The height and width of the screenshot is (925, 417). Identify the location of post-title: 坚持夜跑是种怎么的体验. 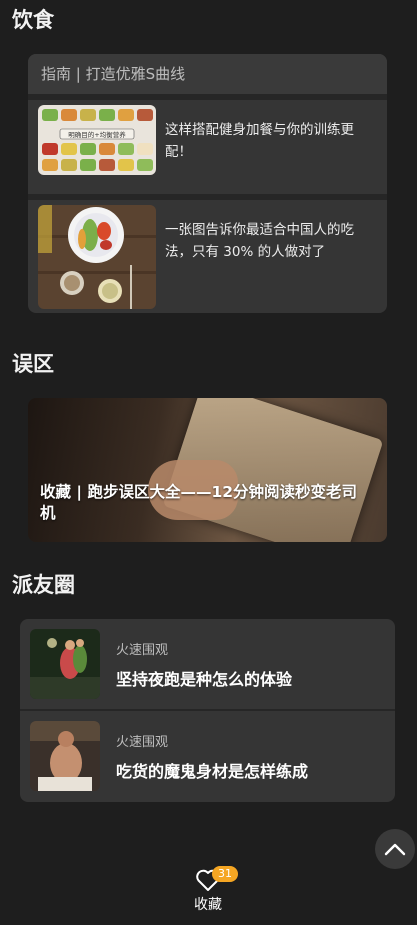
(204, 679).